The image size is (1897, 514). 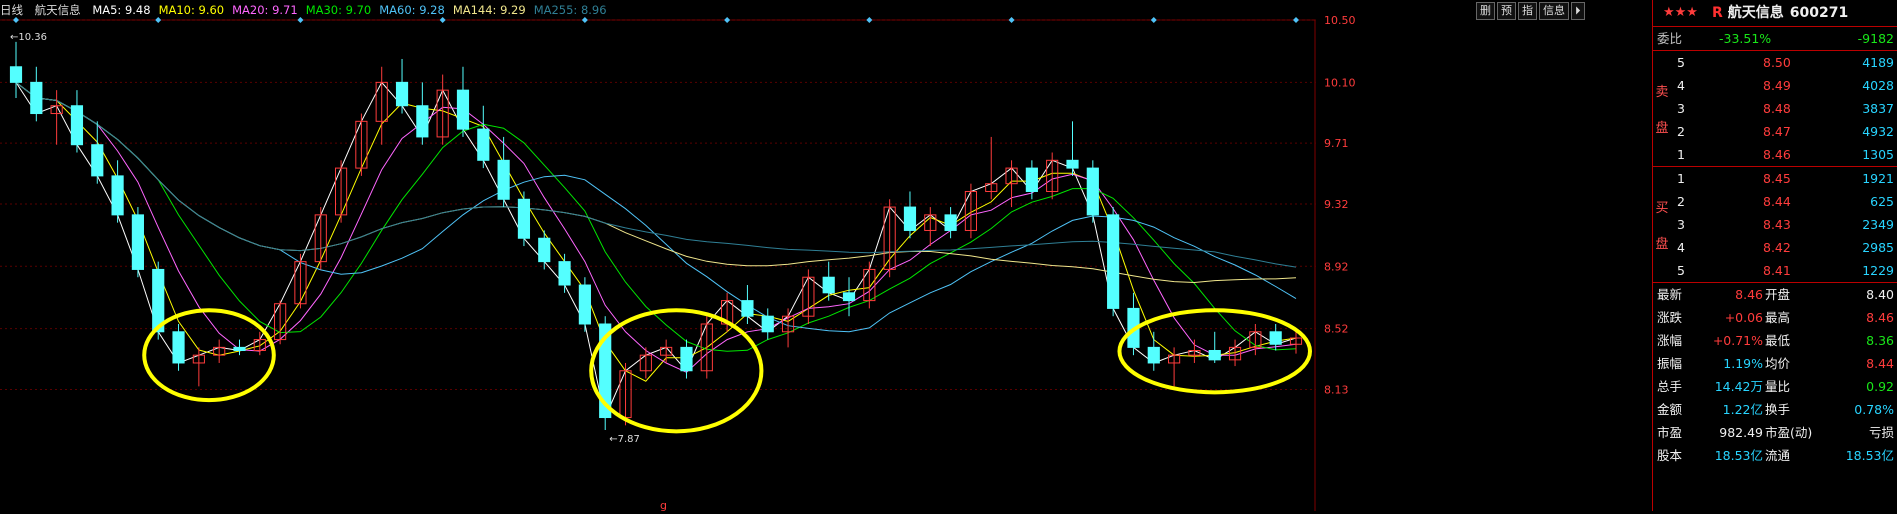 I want to click on stat-value: 0.92, so click(x=1880, y=386).